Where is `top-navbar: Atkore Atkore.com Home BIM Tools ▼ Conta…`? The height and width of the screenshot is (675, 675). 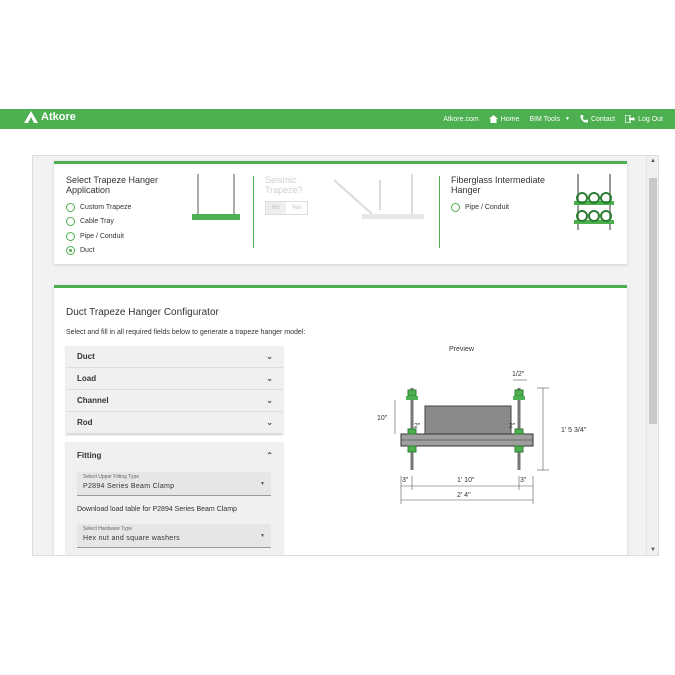 top-navbar: Atkore Atkore.com Home BIM Tools ▼ Conta… is located at coordinates (337, 119).